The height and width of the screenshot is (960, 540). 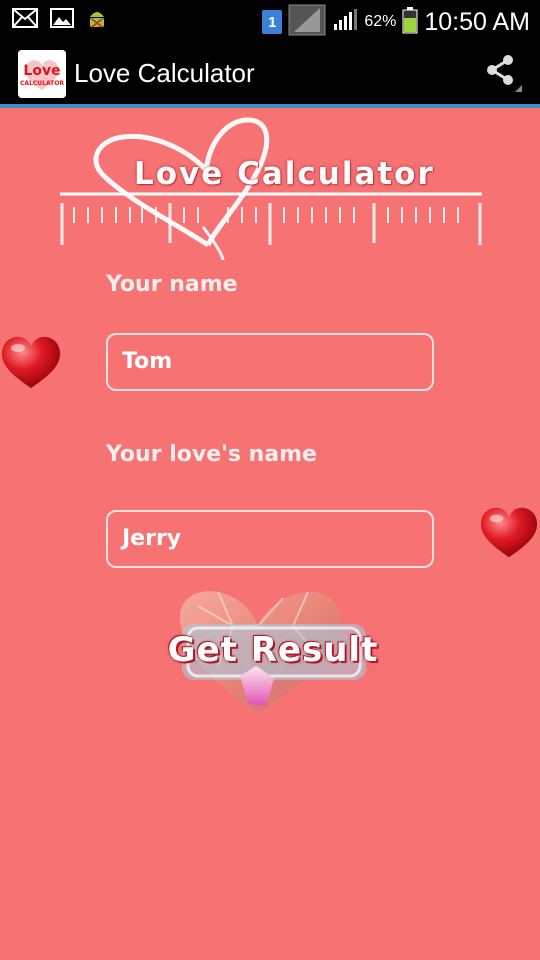 I want to click on no-signal-icon, so click(x=307, y=22).